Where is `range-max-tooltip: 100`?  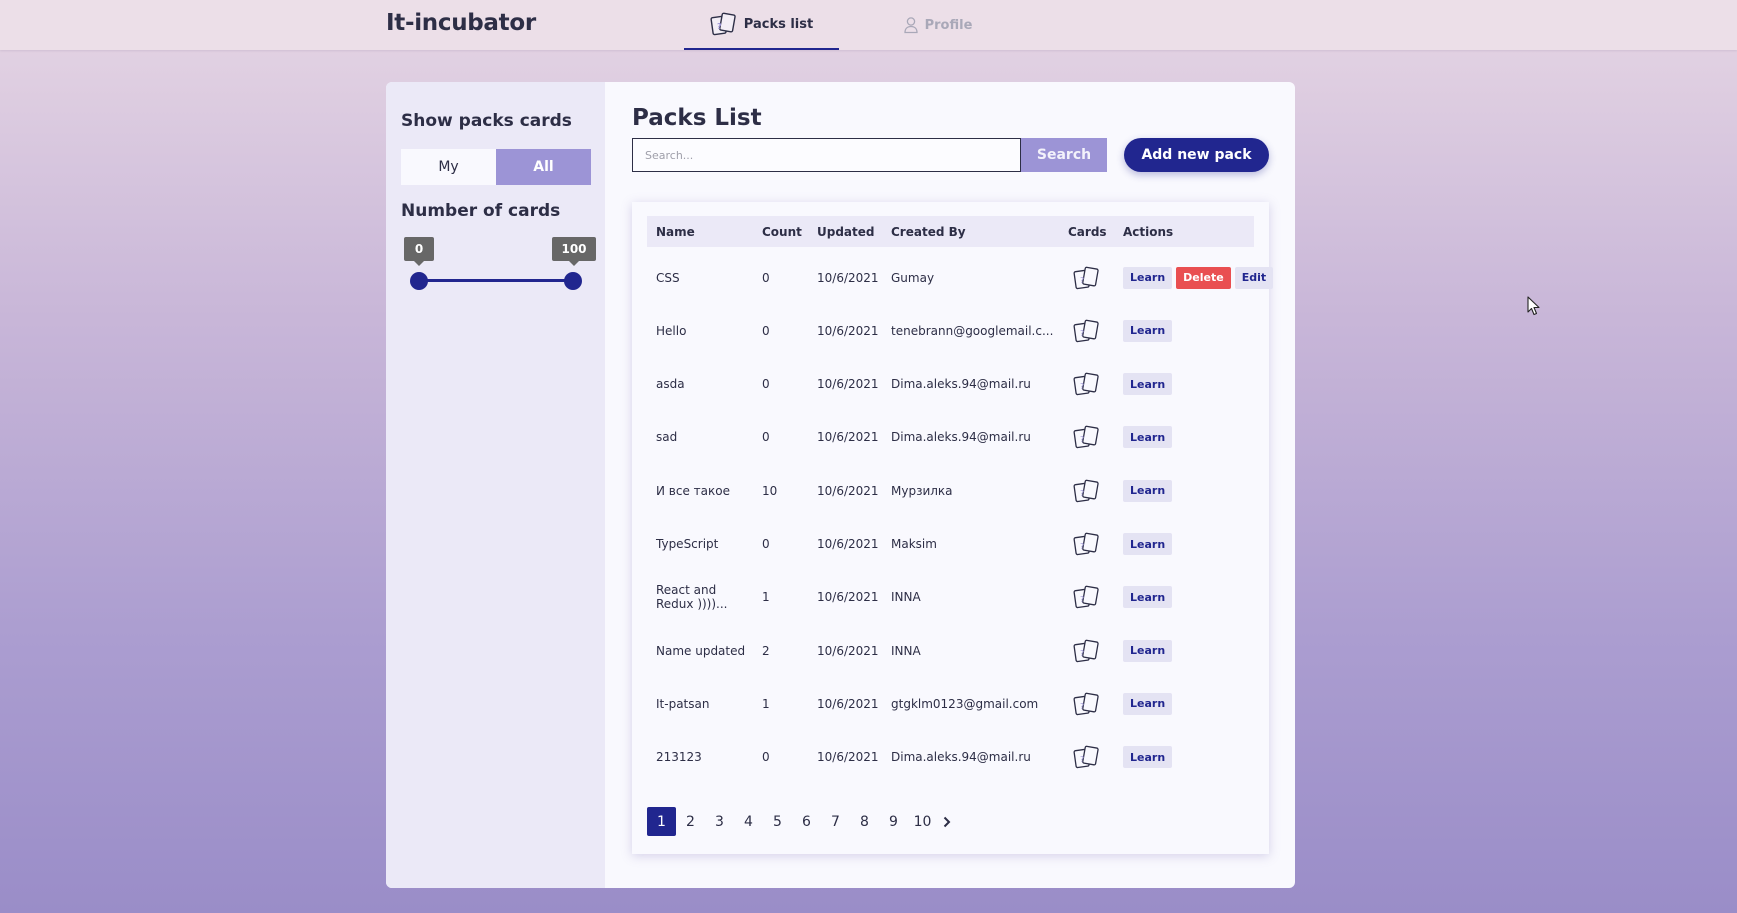
range-max-tooltip: 100 is located at coordinates (574, 251).